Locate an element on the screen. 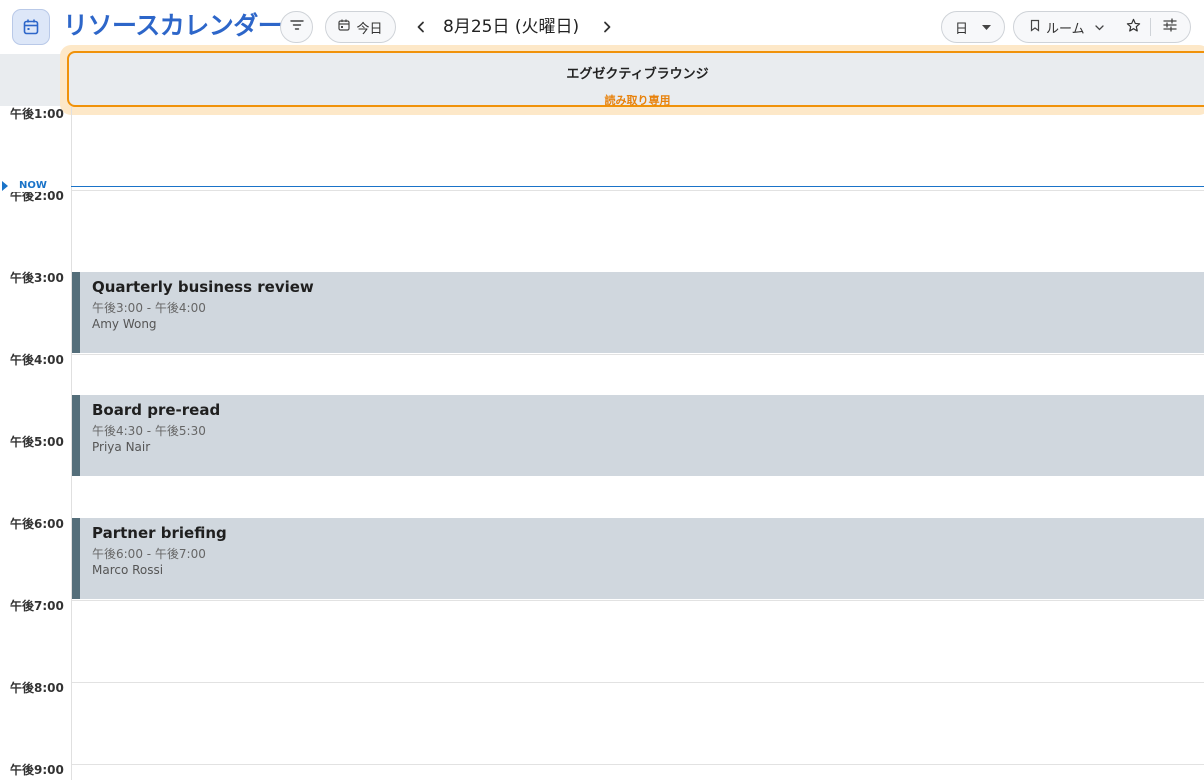 The height and width of the screenshot is (780, 1204). event-organizer: Amy Wong is located at coordinates (124, 324).